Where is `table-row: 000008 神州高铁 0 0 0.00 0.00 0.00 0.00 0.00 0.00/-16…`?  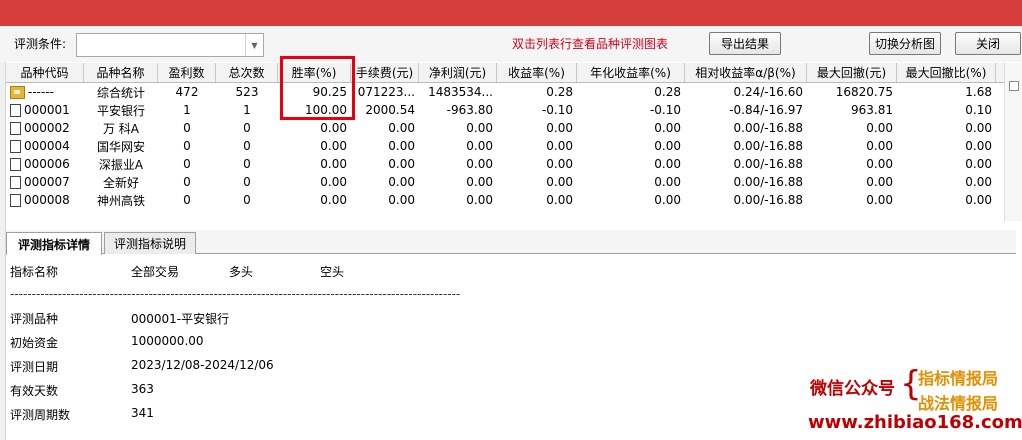
table-row: 000008 神州高铁 0 0 0.00 0.00 0.00 0.00 0.00 0.00/-16… is located at coordinates (505, 200).